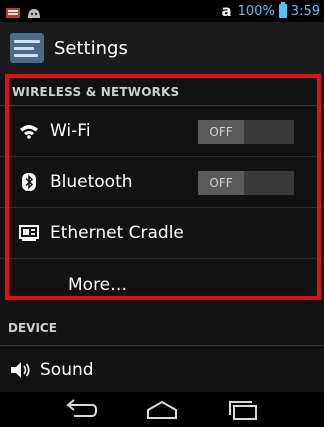  I want to click on settings-sliders-icon, so click(27, 48).